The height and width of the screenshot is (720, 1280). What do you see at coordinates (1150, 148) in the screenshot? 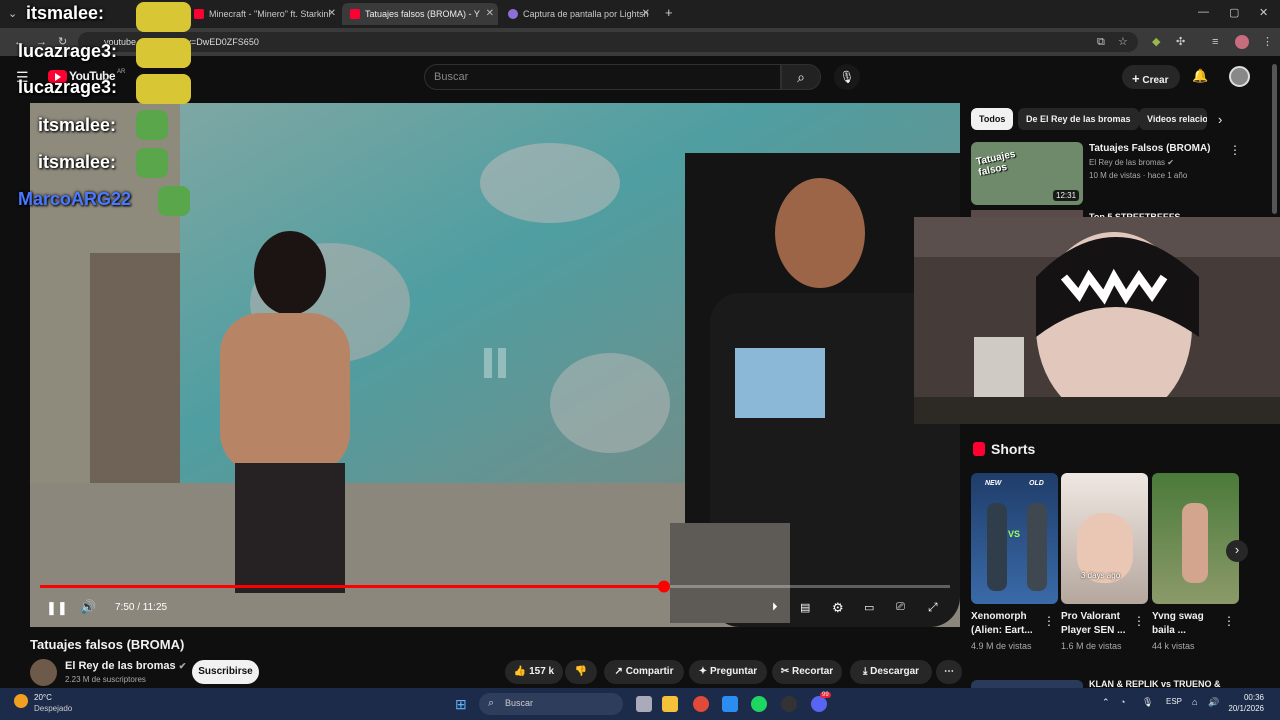
I see `recommendation-title: Tatuajes Falsos (BROMA)` at bounding box center [1150, 148].